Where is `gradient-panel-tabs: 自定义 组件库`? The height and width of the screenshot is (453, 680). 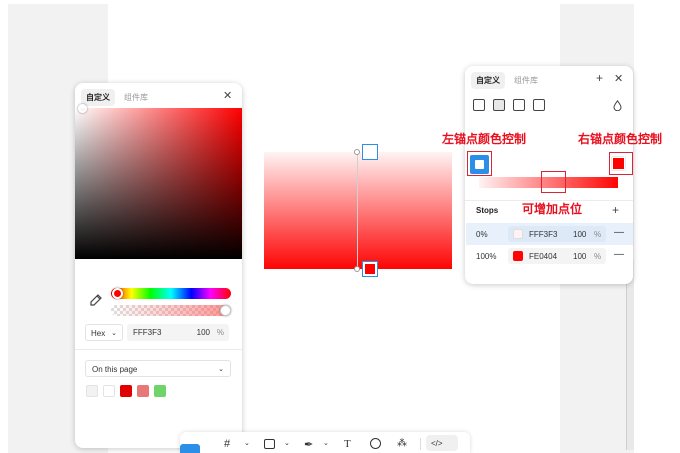
gradient-panel-tabs: 自定义 组件库 is located at coordinates (507, 80).